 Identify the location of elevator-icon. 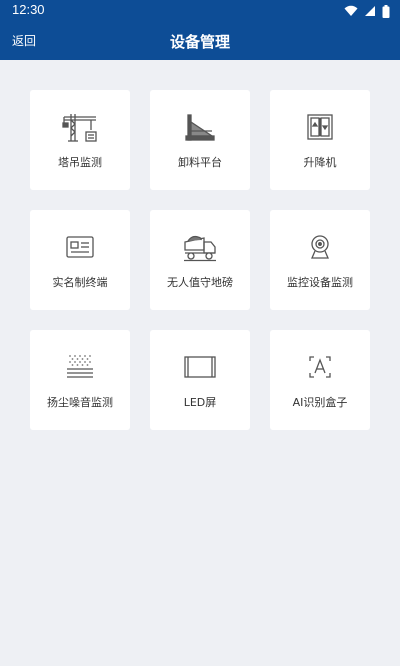
(320, 127).